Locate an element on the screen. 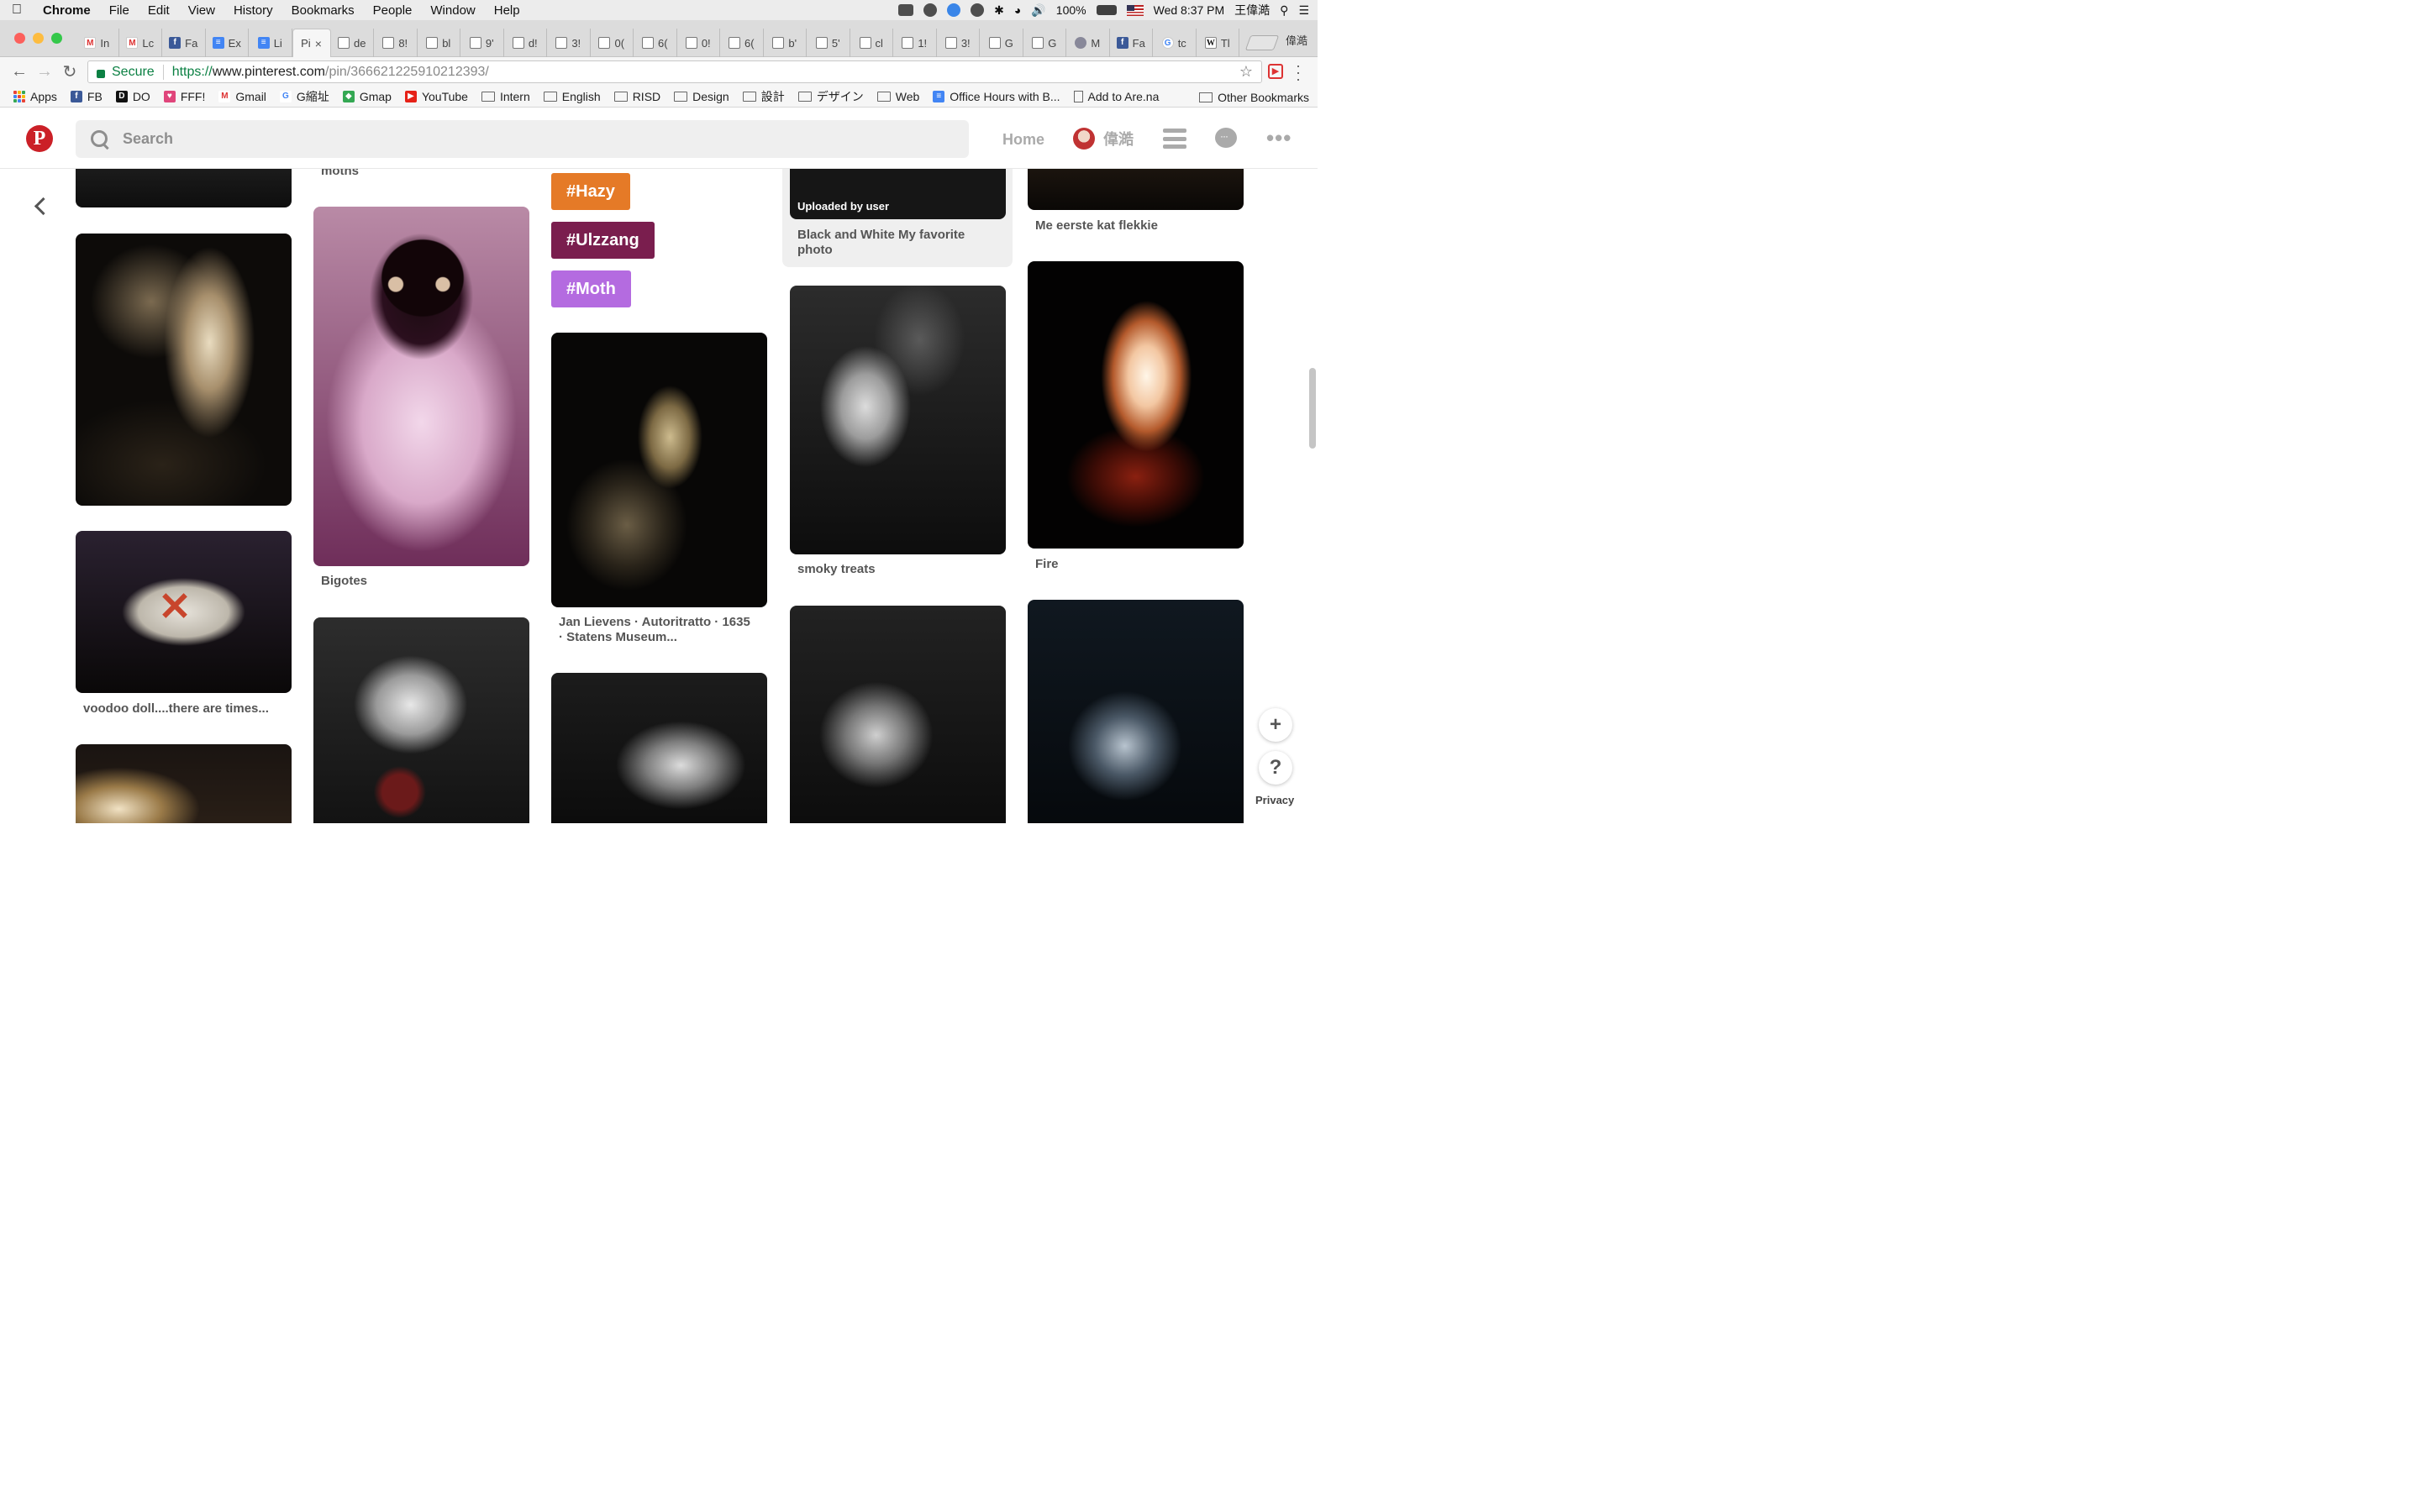 This screenshot has width=2420, height=1512. messages-icon is located at coordinates (1226, 138).